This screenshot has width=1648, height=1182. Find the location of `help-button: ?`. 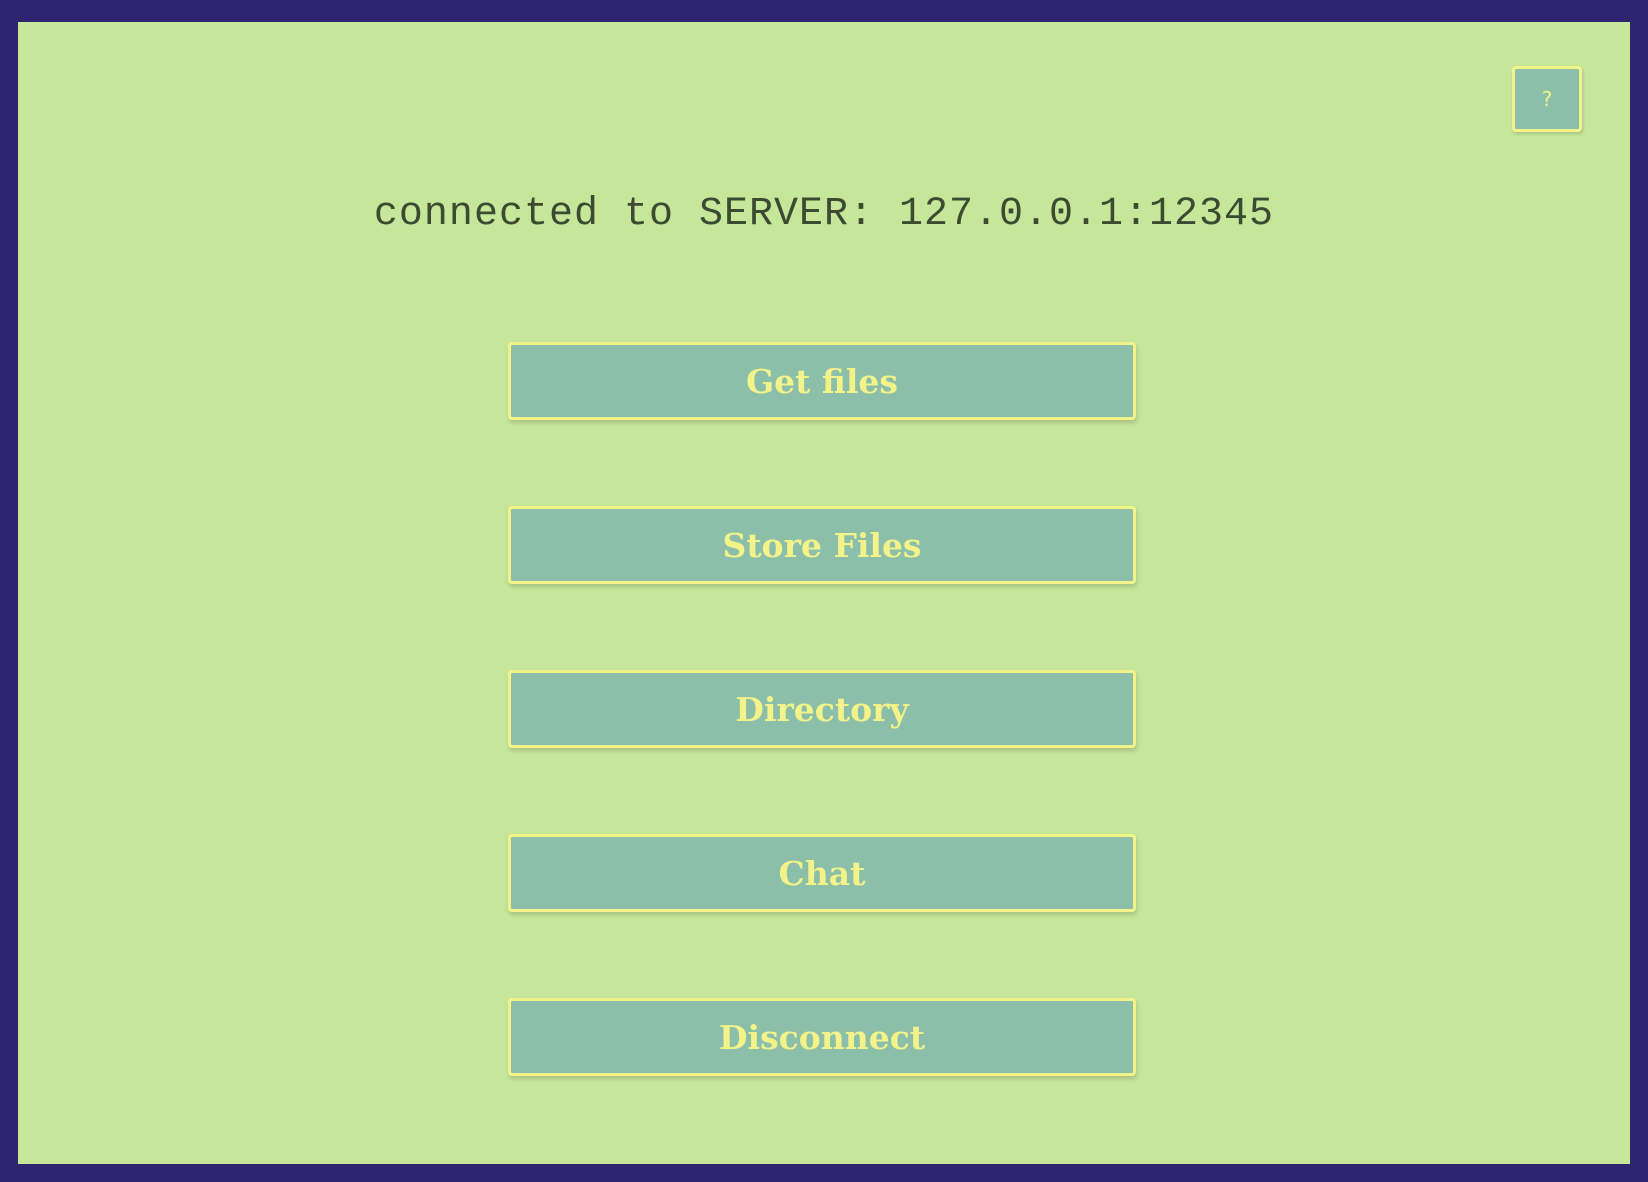

help-button: ? is located at coordinates (1547, 99).